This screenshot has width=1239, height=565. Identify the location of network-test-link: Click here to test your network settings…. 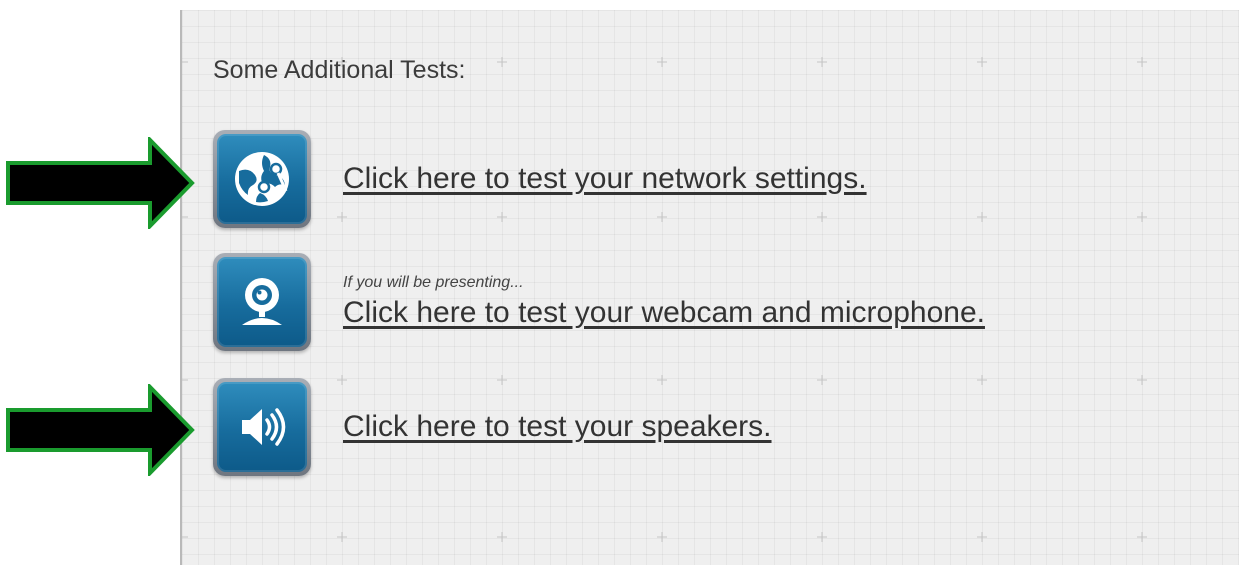
(605, 179).